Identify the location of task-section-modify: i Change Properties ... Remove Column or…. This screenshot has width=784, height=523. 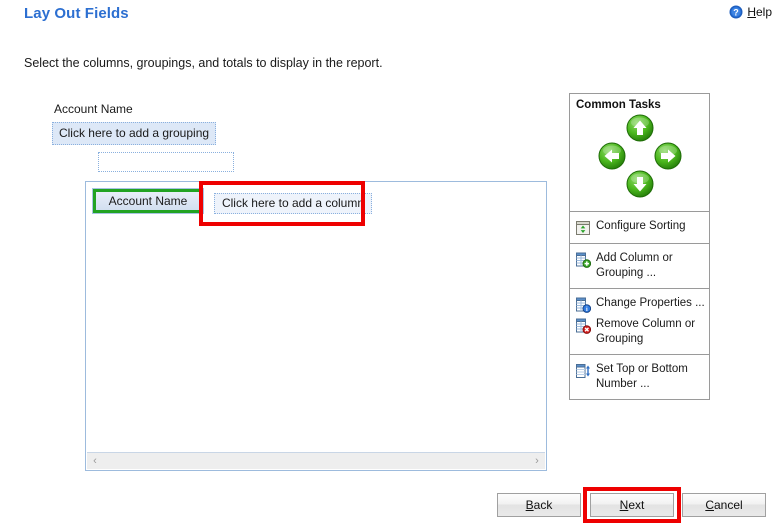
(639, 321).